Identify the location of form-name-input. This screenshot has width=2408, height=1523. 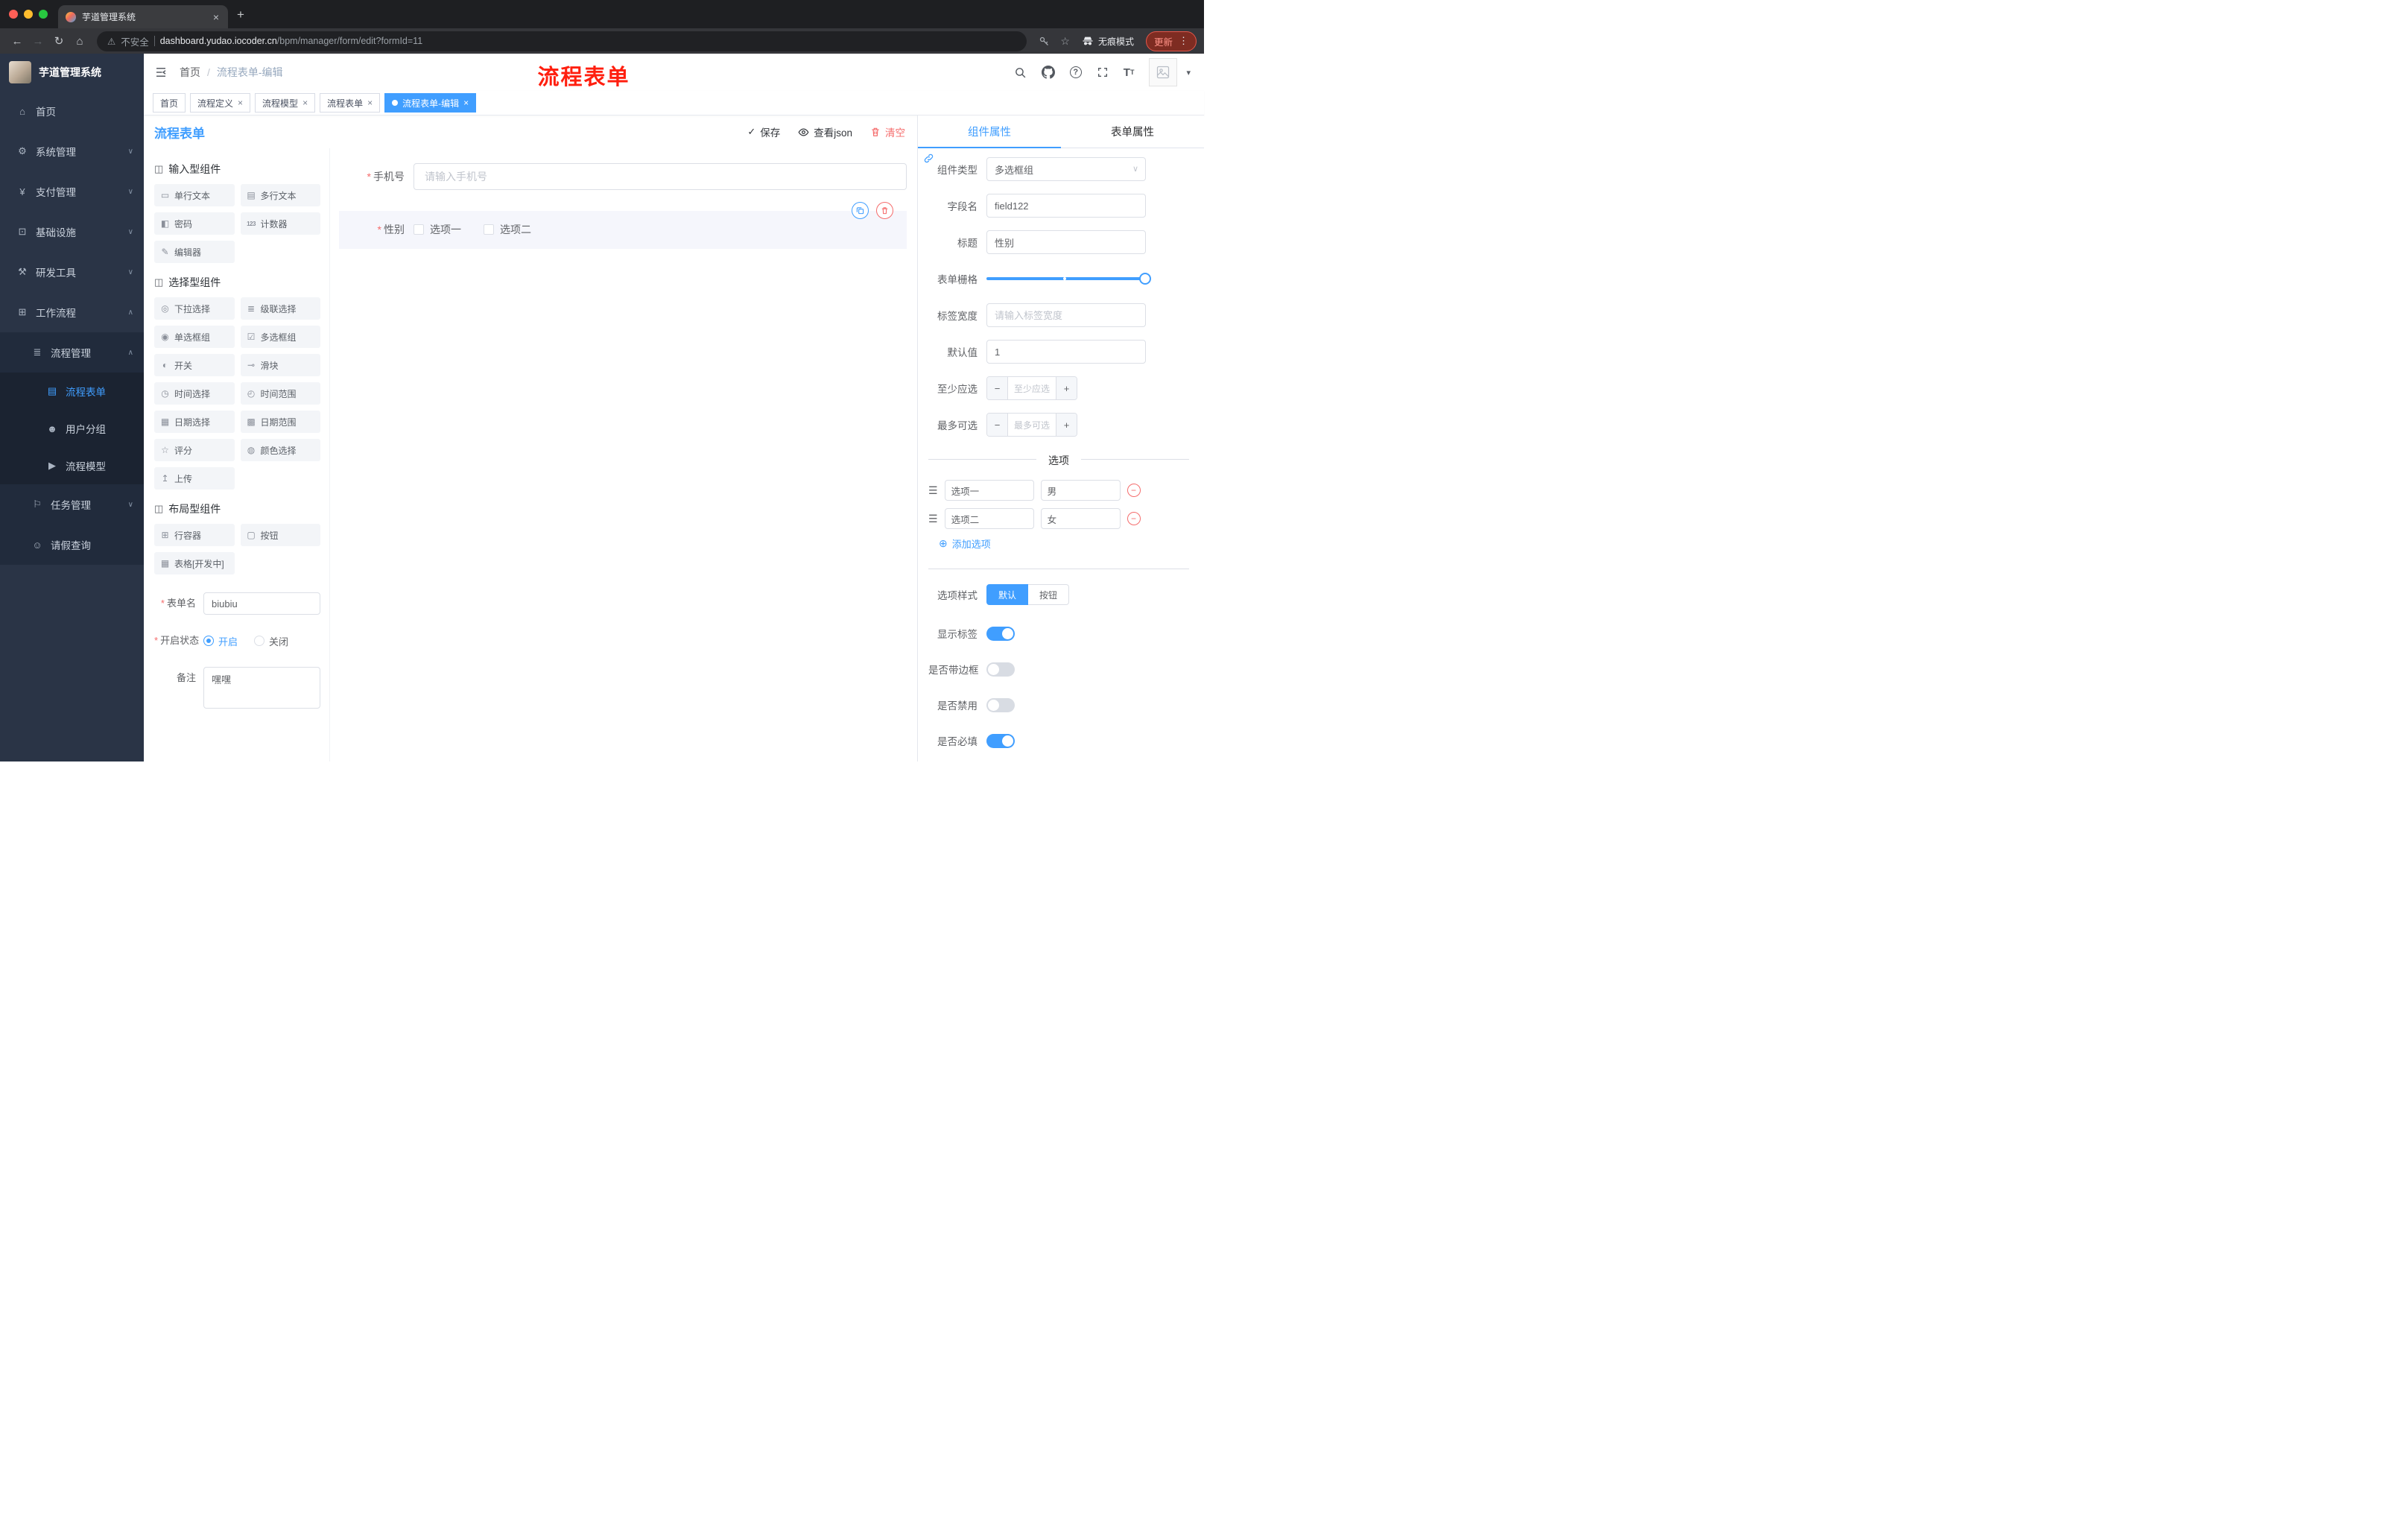
(261, 603).